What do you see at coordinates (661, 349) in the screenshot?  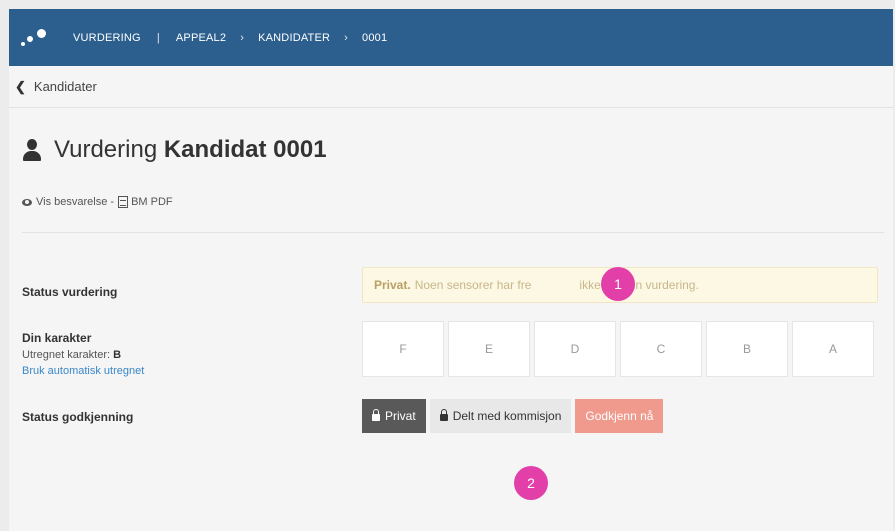 I see `grade-option-c: C` at bounding box center [661, 349].